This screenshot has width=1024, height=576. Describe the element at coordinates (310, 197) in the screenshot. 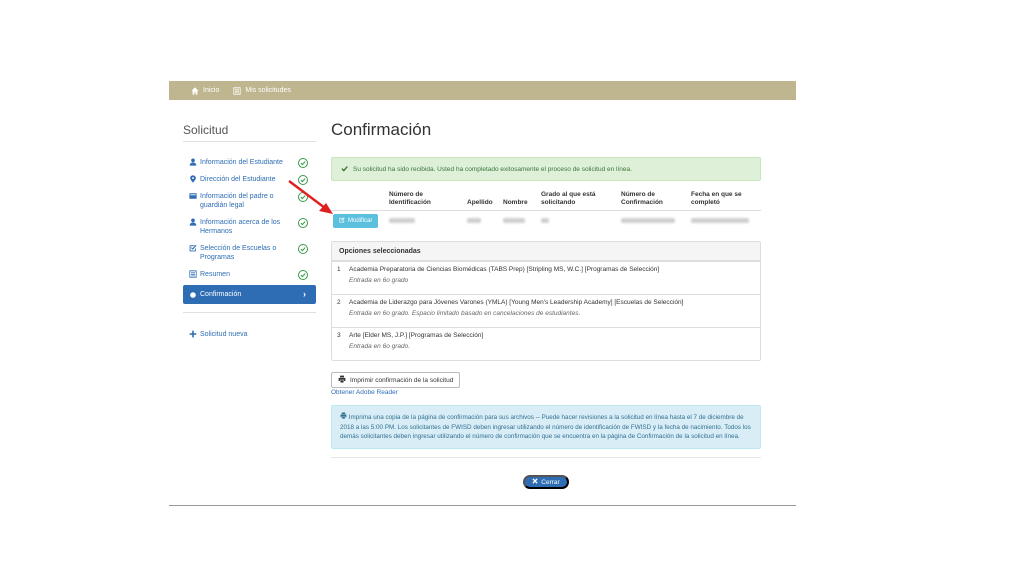

I see `annotation-arrow-icon` at that location.